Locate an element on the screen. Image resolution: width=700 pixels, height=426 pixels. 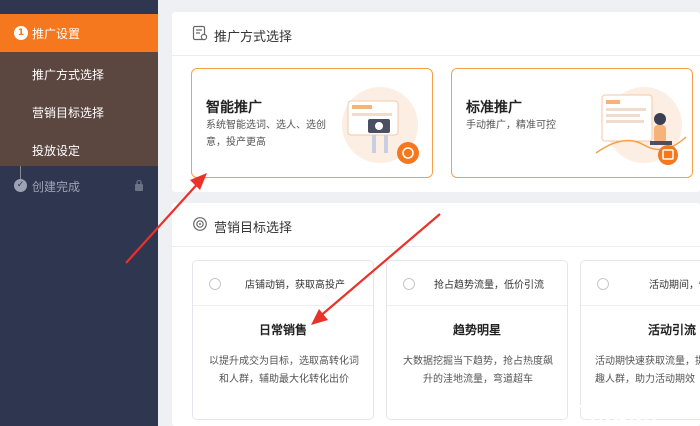
sidebar-item-delivery-settings: 投放设定 is located at coordinates (56, 150).